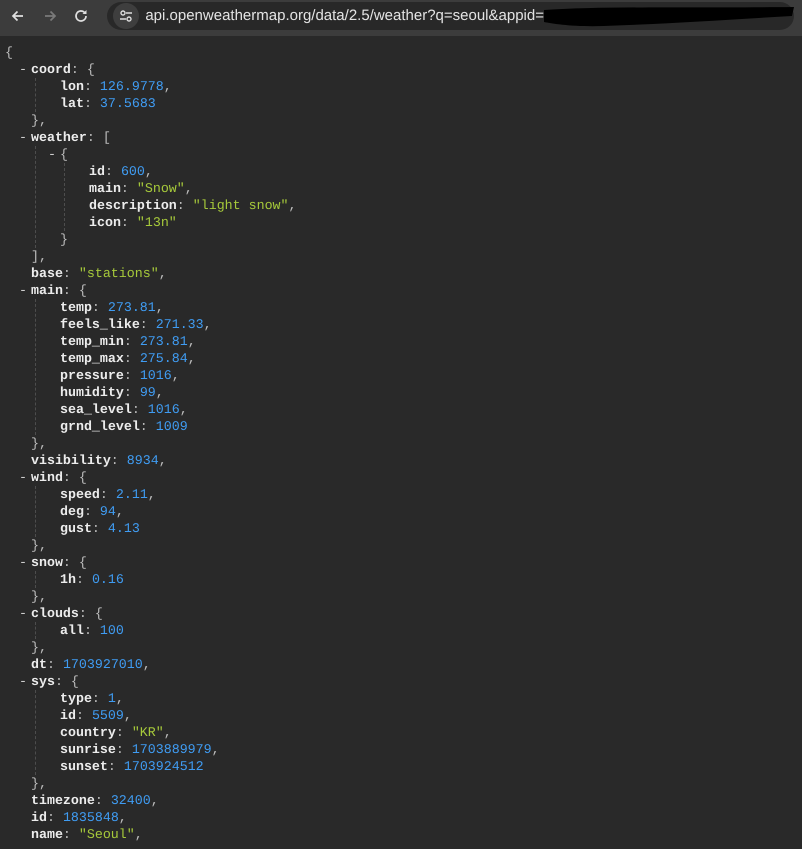 The width and height of the screenshot is (802, 849). I want to click on back-arrow-icon, so click(18, 16).